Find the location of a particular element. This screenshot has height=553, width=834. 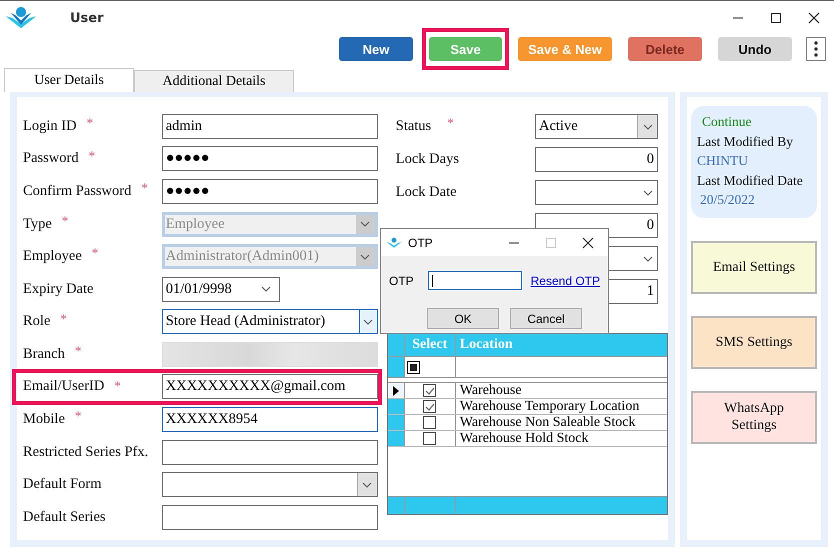

more-button is located at coordinates (816, 49).